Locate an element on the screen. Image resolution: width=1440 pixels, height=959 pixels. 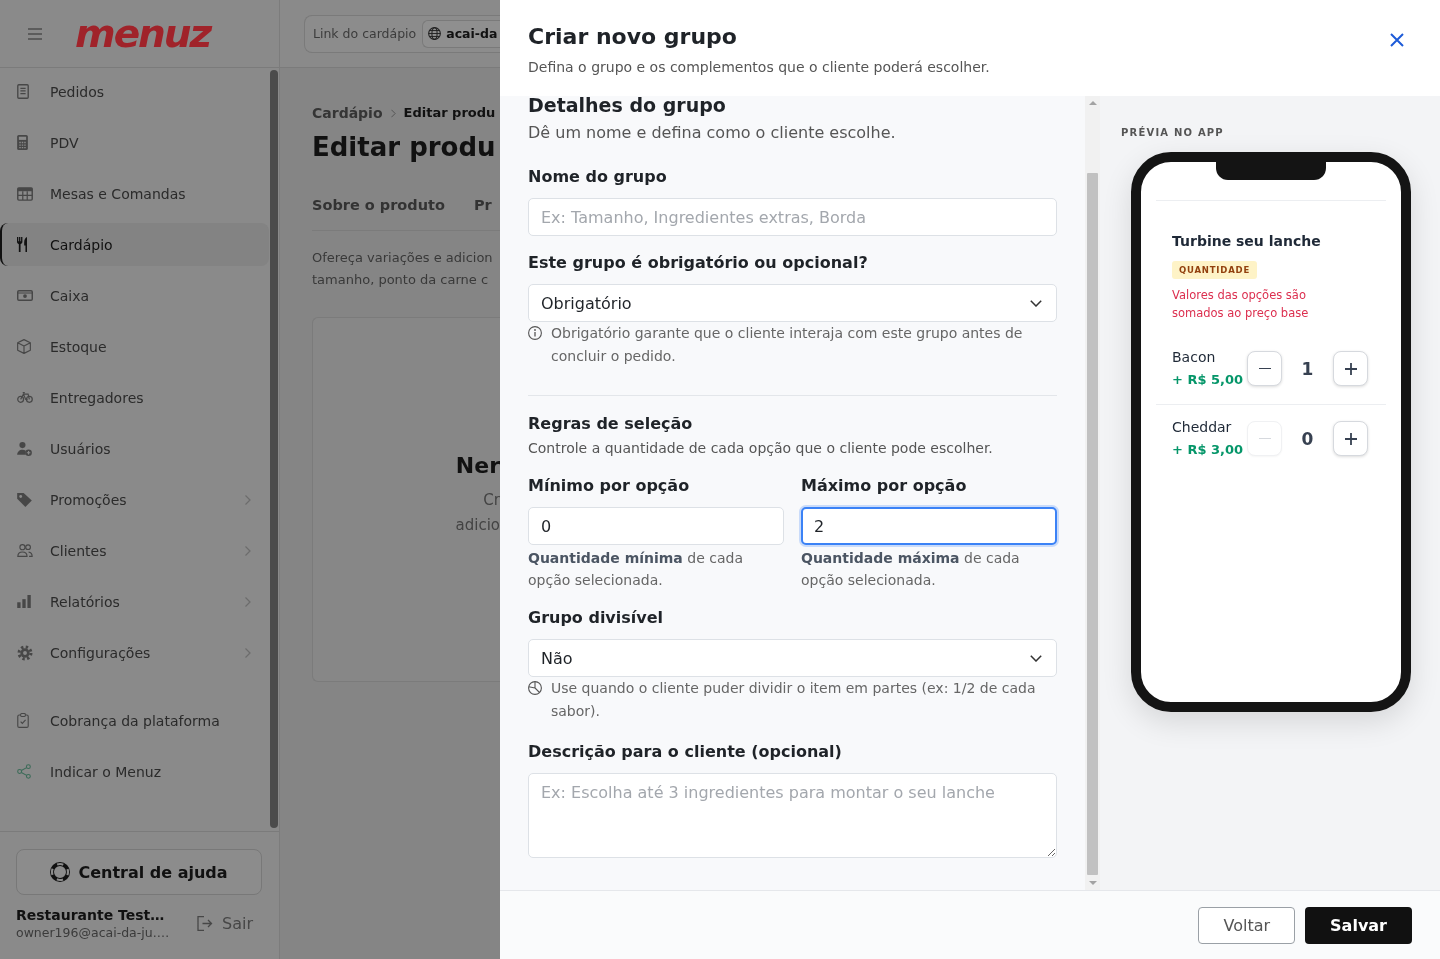
nav-item: Configurações is located at coordinates (134, 652).